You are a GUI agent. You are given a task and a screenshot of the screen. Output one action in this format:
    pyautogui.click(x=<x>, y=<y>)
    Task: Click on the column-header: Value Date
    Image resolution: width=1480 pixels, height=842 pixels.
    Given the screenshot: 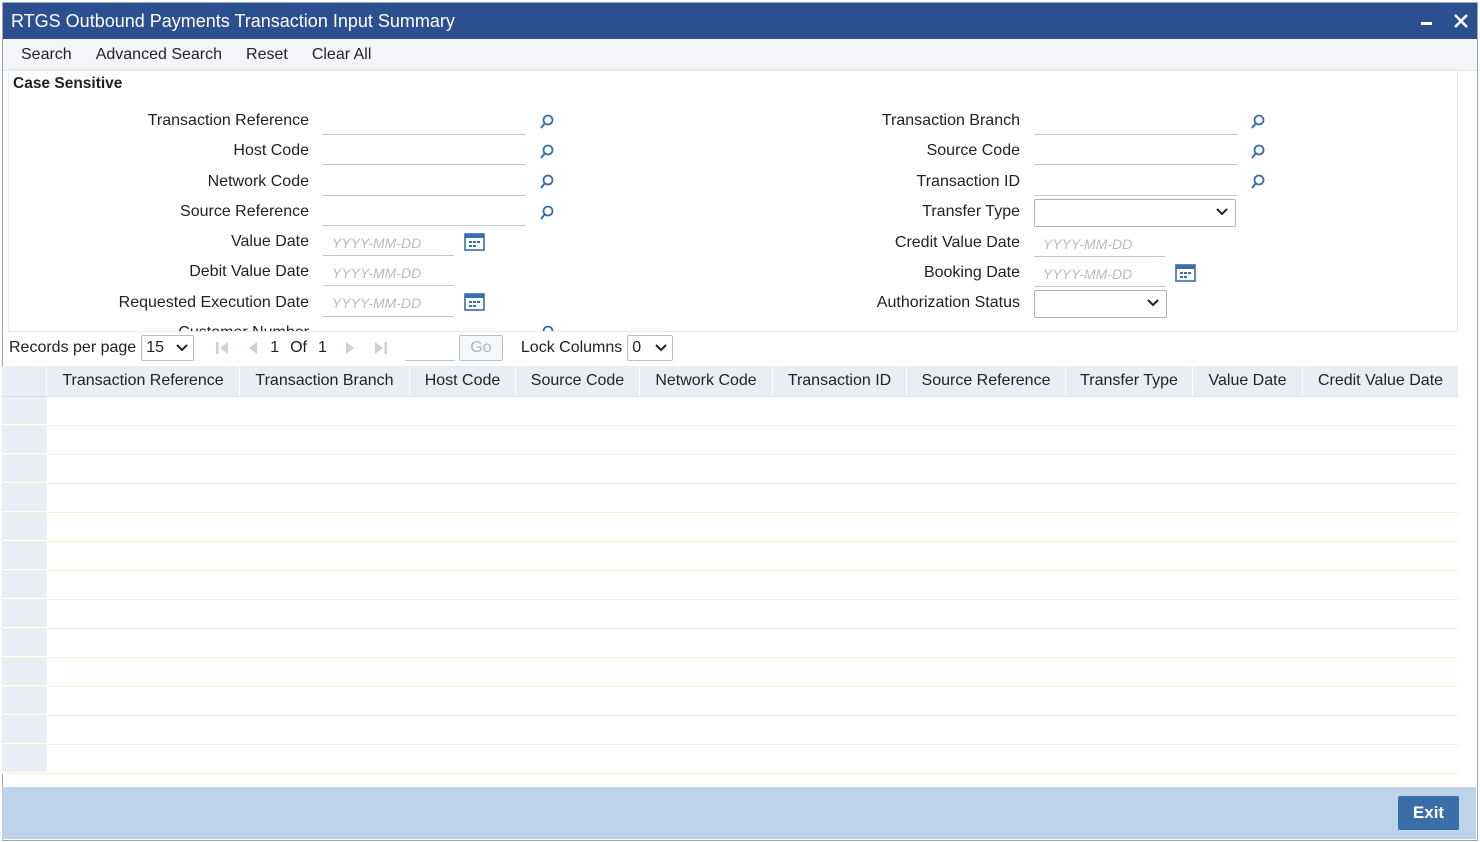 What is the action you would take?
    pyautogui.click(x=1248, y=381)
    